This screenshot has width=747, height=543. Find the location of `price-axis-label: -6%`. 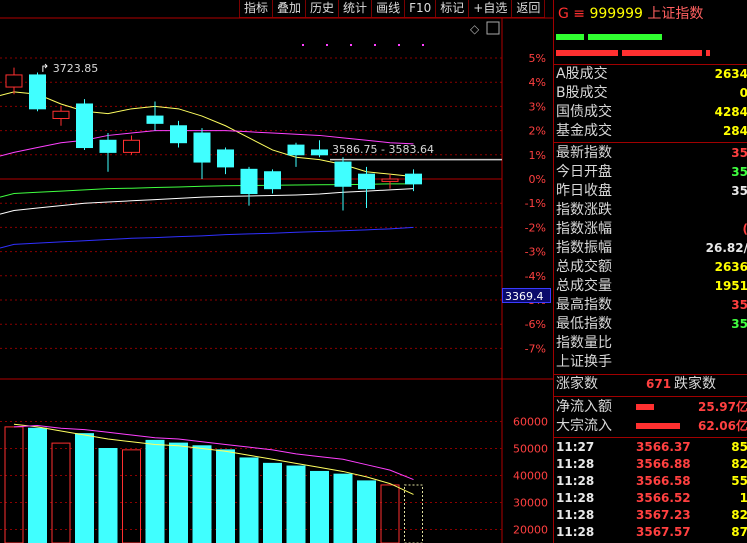

price-axis-label: -6% is located at coordinates (535, 324).